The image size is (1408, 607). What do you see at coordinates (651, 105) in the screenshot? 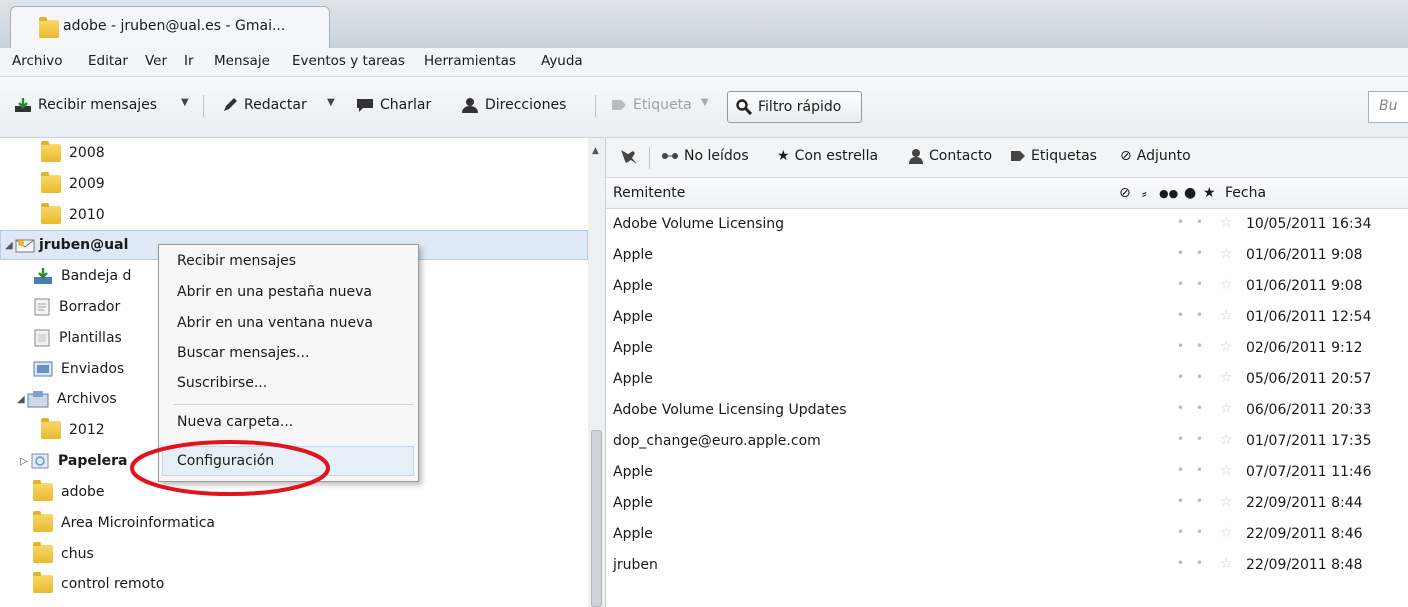
I see `etiqueta-button: Etiqueta` at bounding box center [651, 105].